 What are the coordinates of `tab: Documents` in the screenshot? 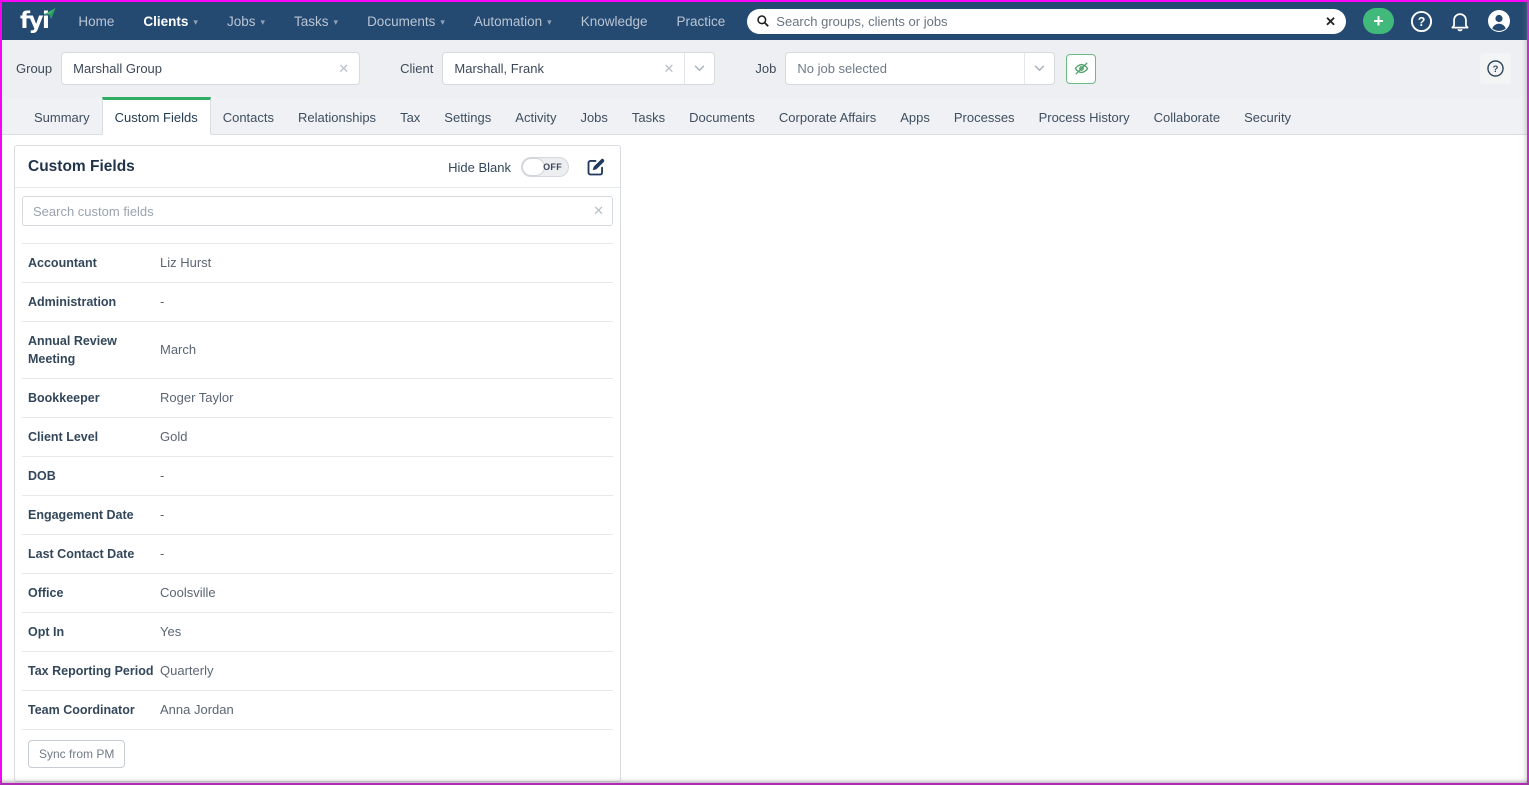 It's located at (722, 116).